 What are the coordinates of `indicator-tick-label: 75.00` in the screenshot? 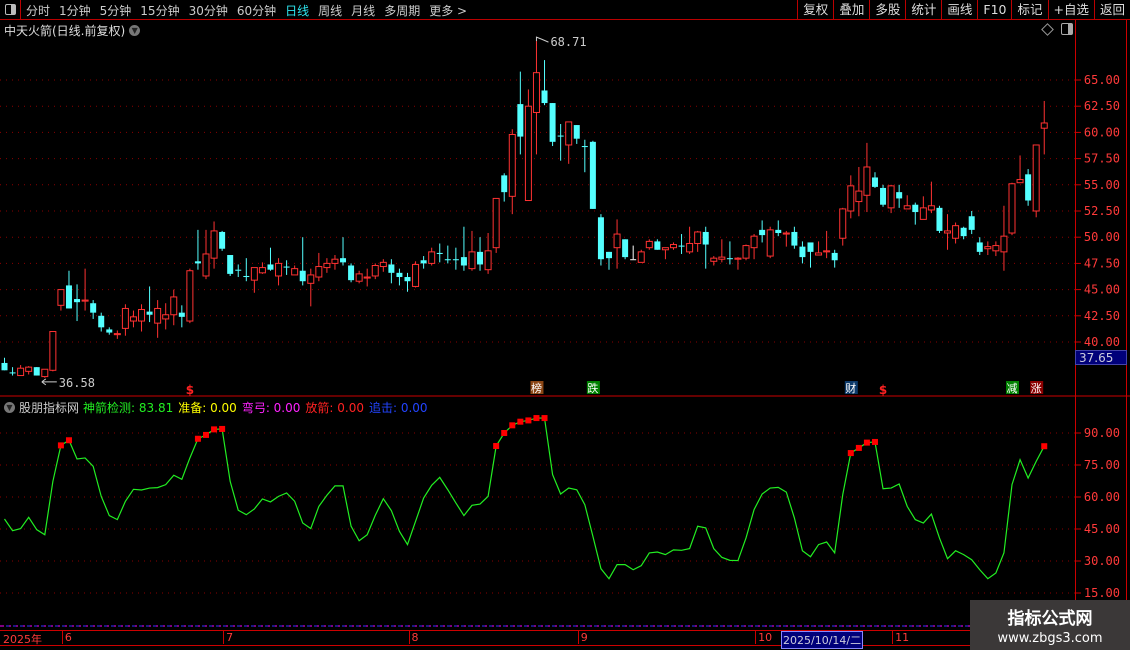 It's located at (1102, 465).